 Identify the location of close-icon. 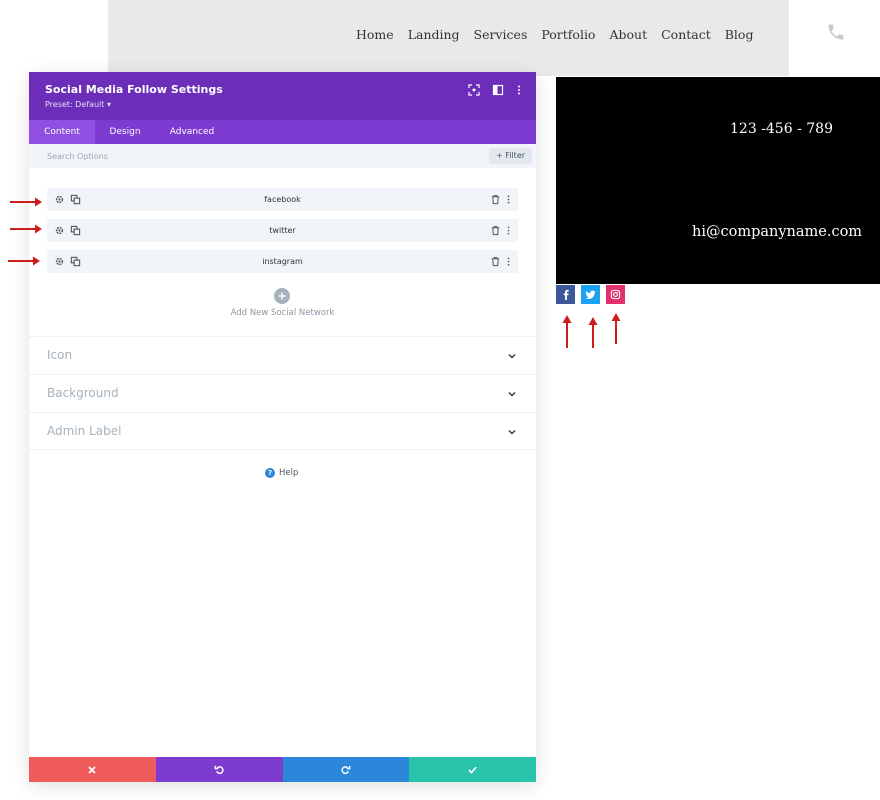
(92, 769).